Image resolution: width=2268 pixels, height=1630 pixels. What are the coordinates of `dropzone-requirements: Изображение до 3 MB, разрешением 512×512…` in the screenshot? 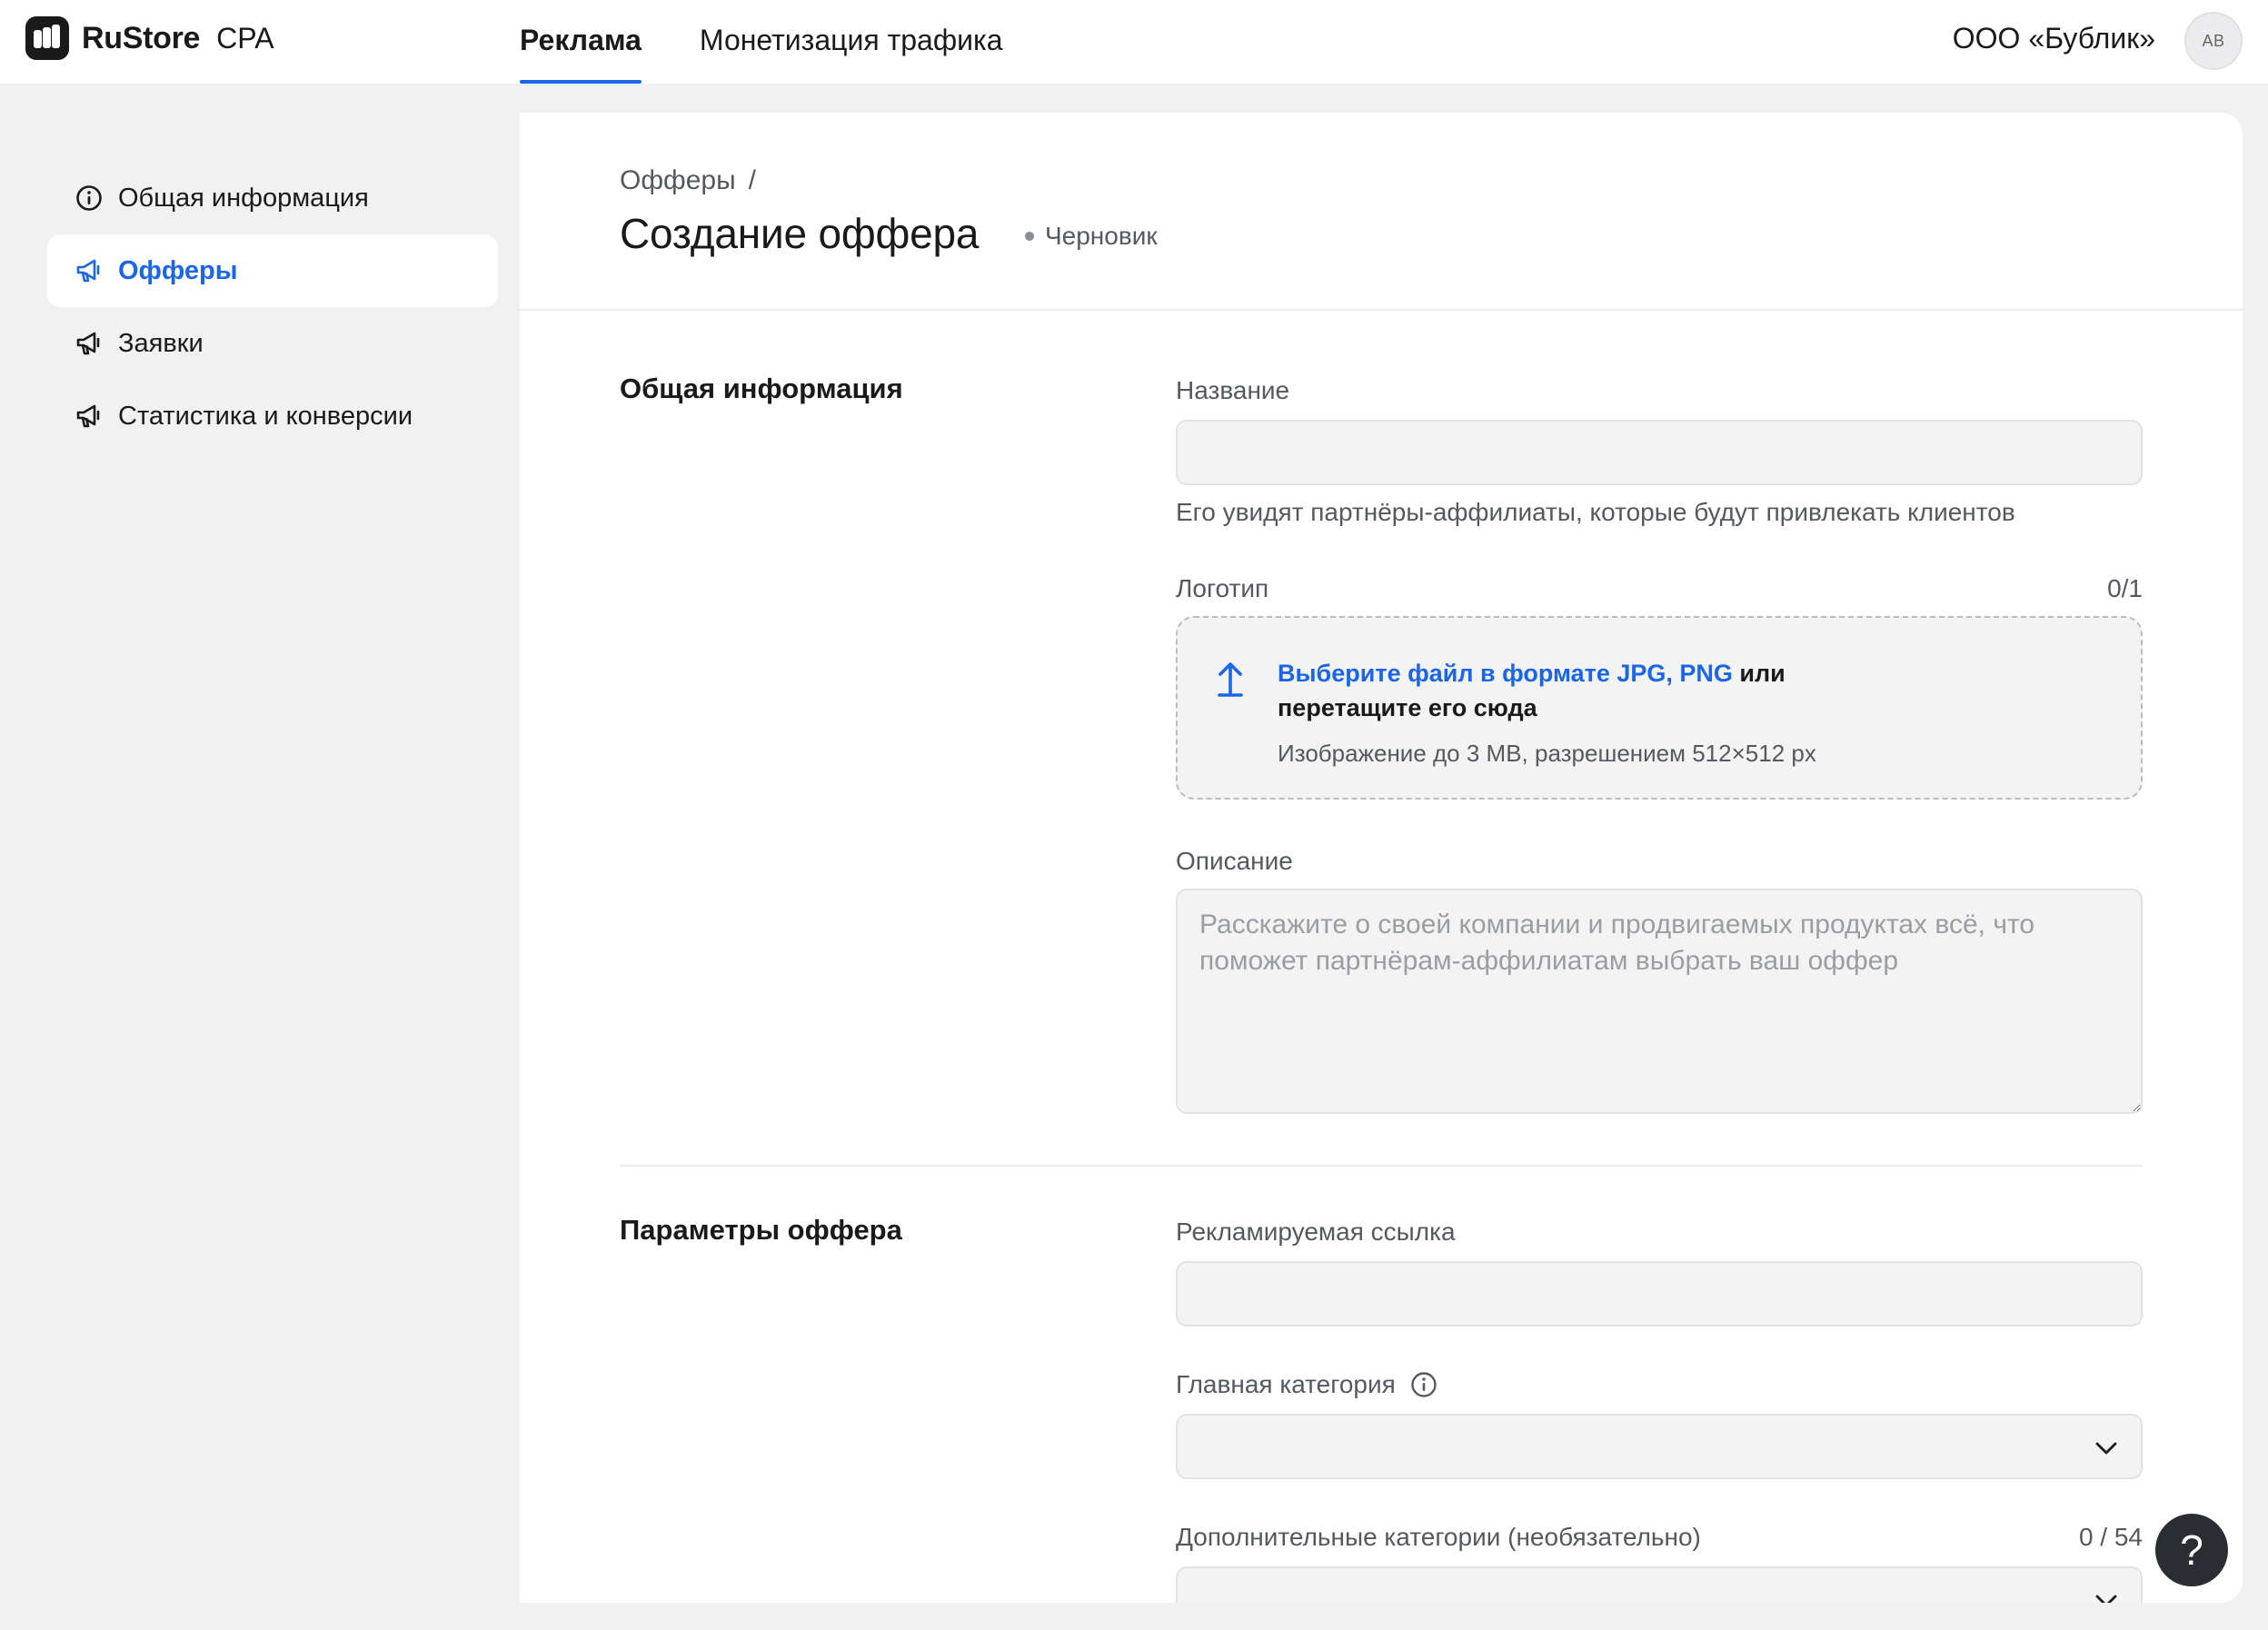 It's located at (1547, 754).